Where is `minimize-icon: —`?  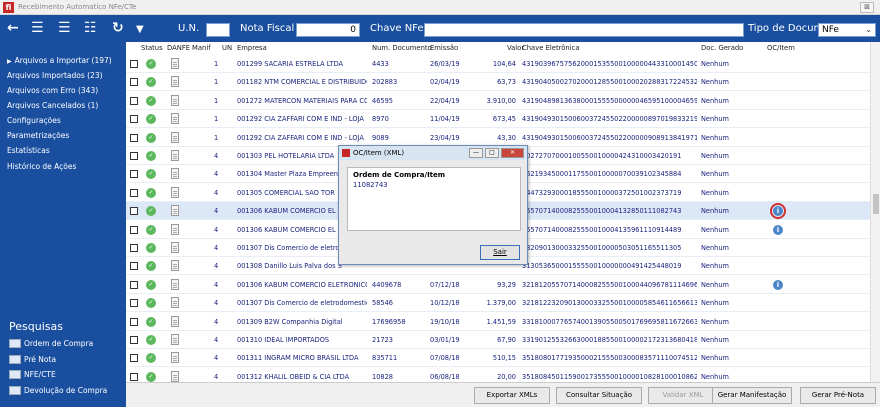 minimize-icon: — is located at coordinates (476, 153).